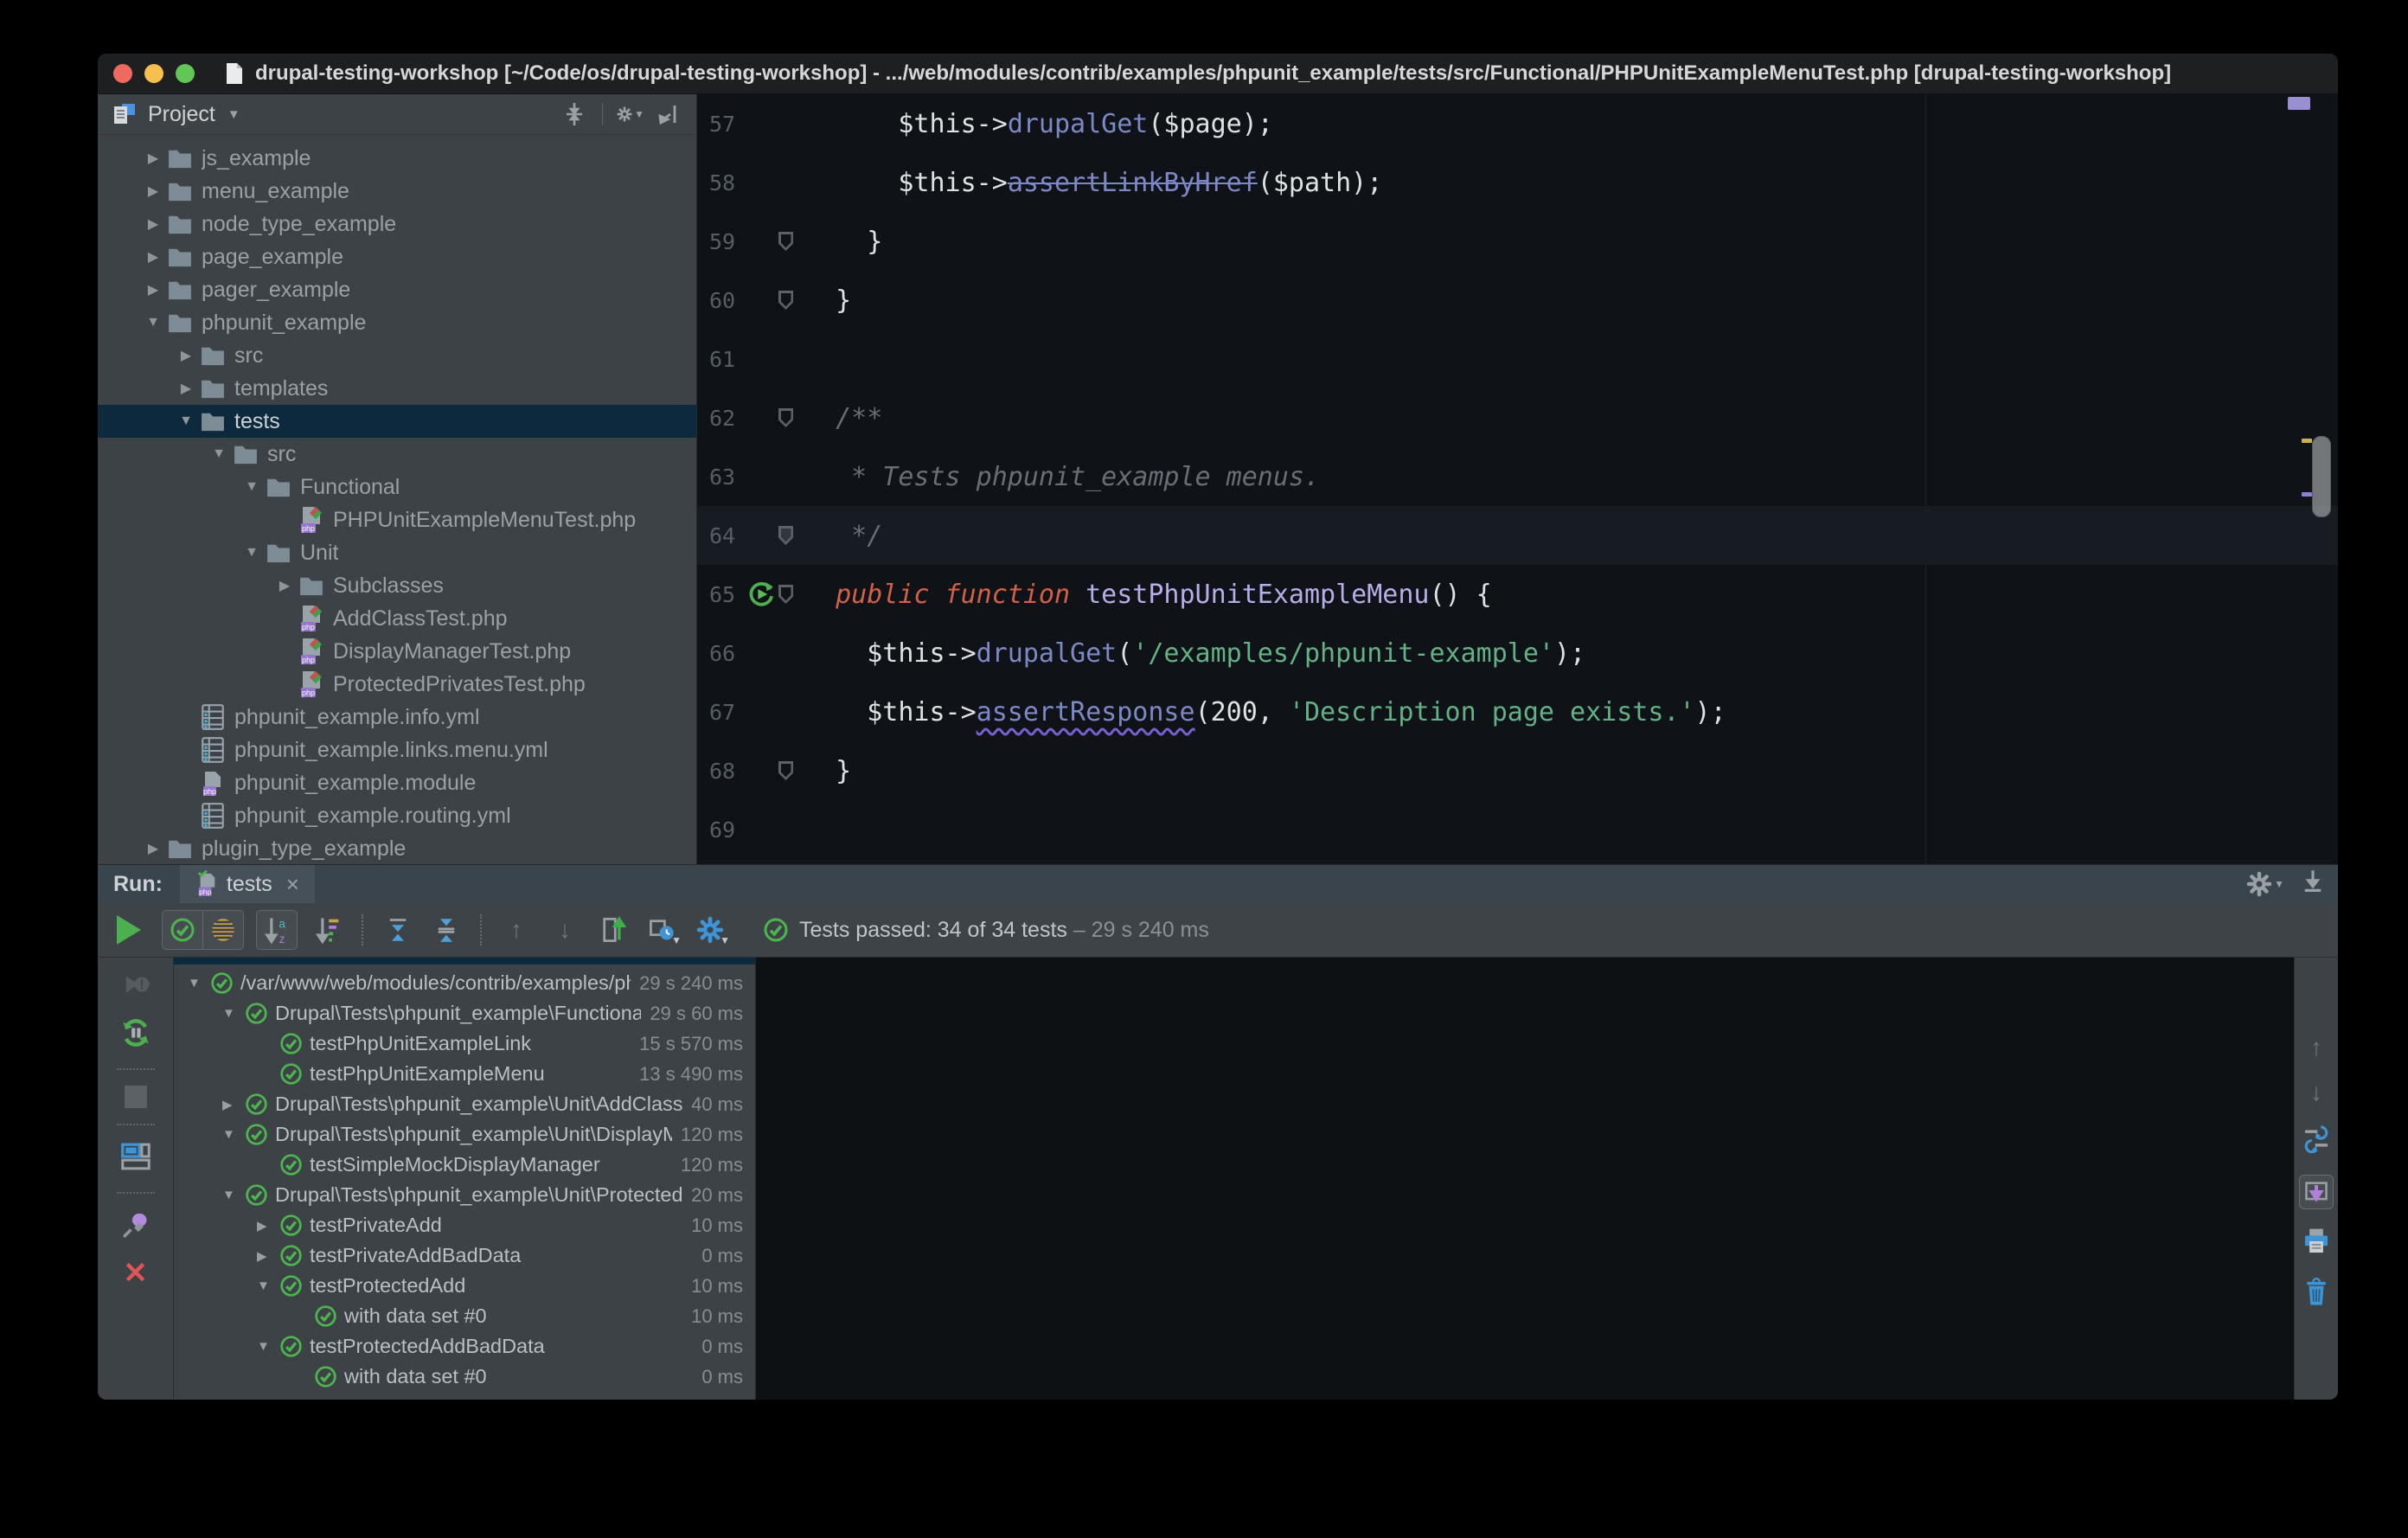 This screenshot has height=1538, width=2408. I want to click on test-row: testSimpleMockDisplayManager 120 ms, so click(464, 1165).